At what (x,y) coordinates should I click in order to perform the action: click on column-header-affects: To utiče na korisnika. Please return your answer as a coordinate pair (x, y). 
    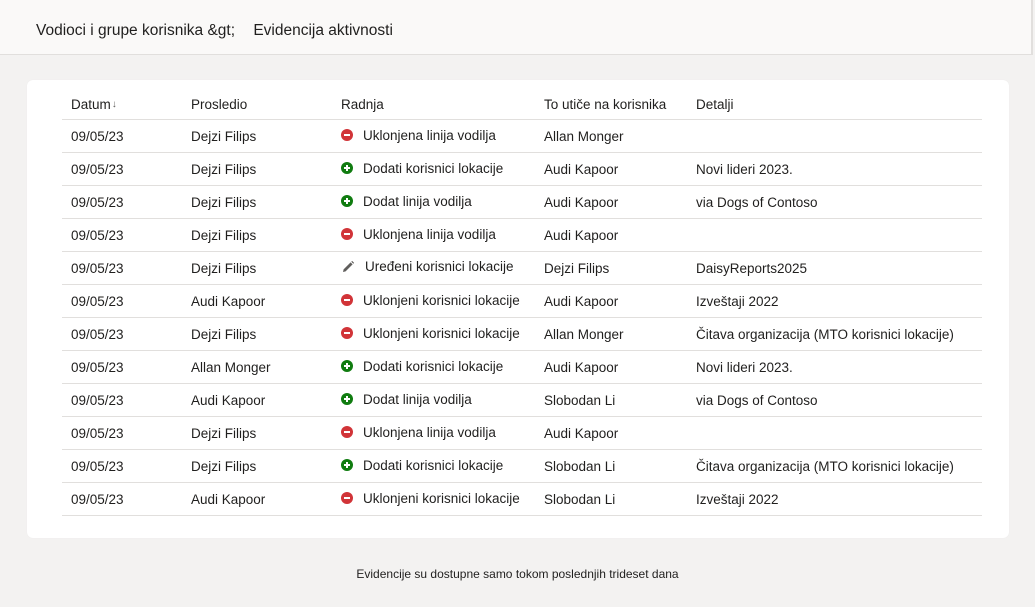
    Looking at the image, I should click on (620, 105).